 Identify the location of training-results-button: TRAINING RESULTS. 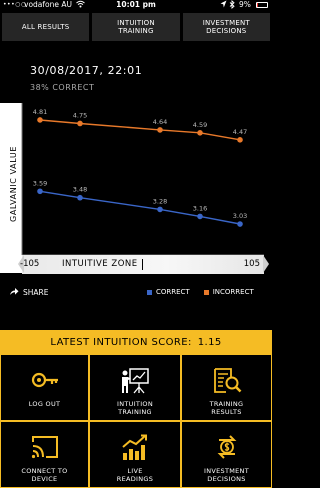
(226, 387).